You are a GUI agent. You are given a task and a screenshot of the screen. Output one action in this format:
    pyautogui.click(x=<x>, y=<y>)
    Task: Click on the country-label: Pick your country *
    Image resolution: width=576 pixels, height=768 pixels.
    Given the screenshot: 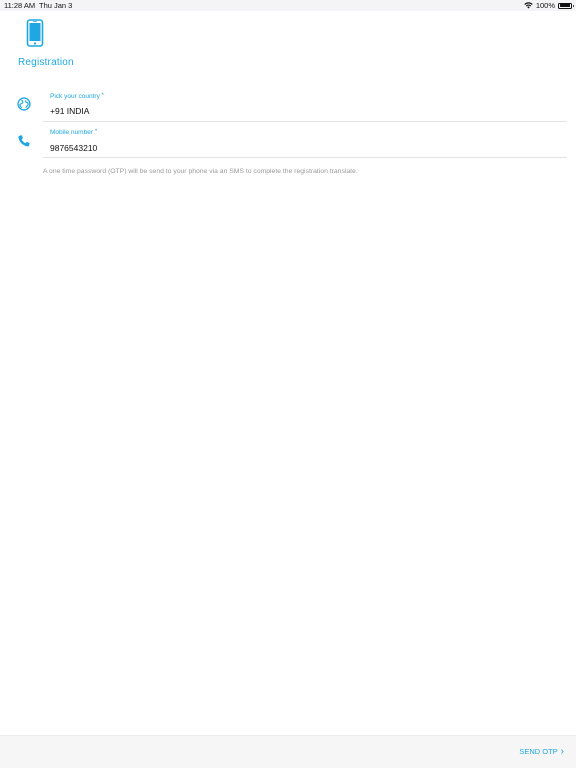 What is the action you would take?
    pyautogui.click(x=77, y=96)
    